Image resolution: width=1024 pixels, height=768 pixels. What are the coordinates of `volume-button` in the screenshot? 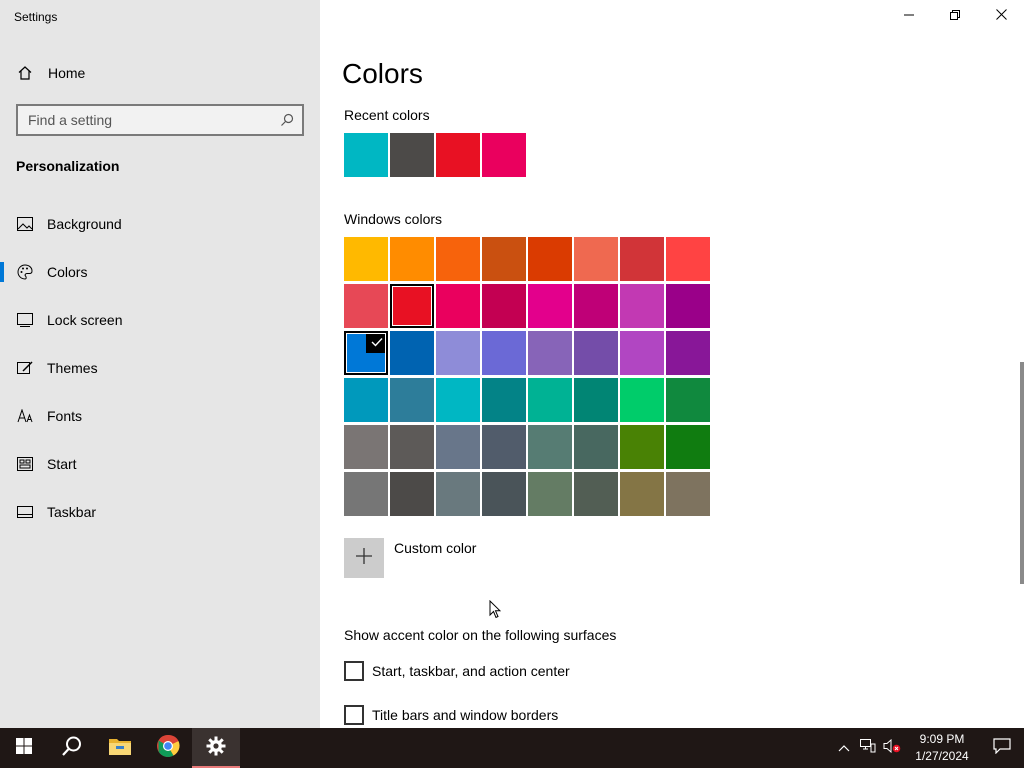 It's located at (892, 748).